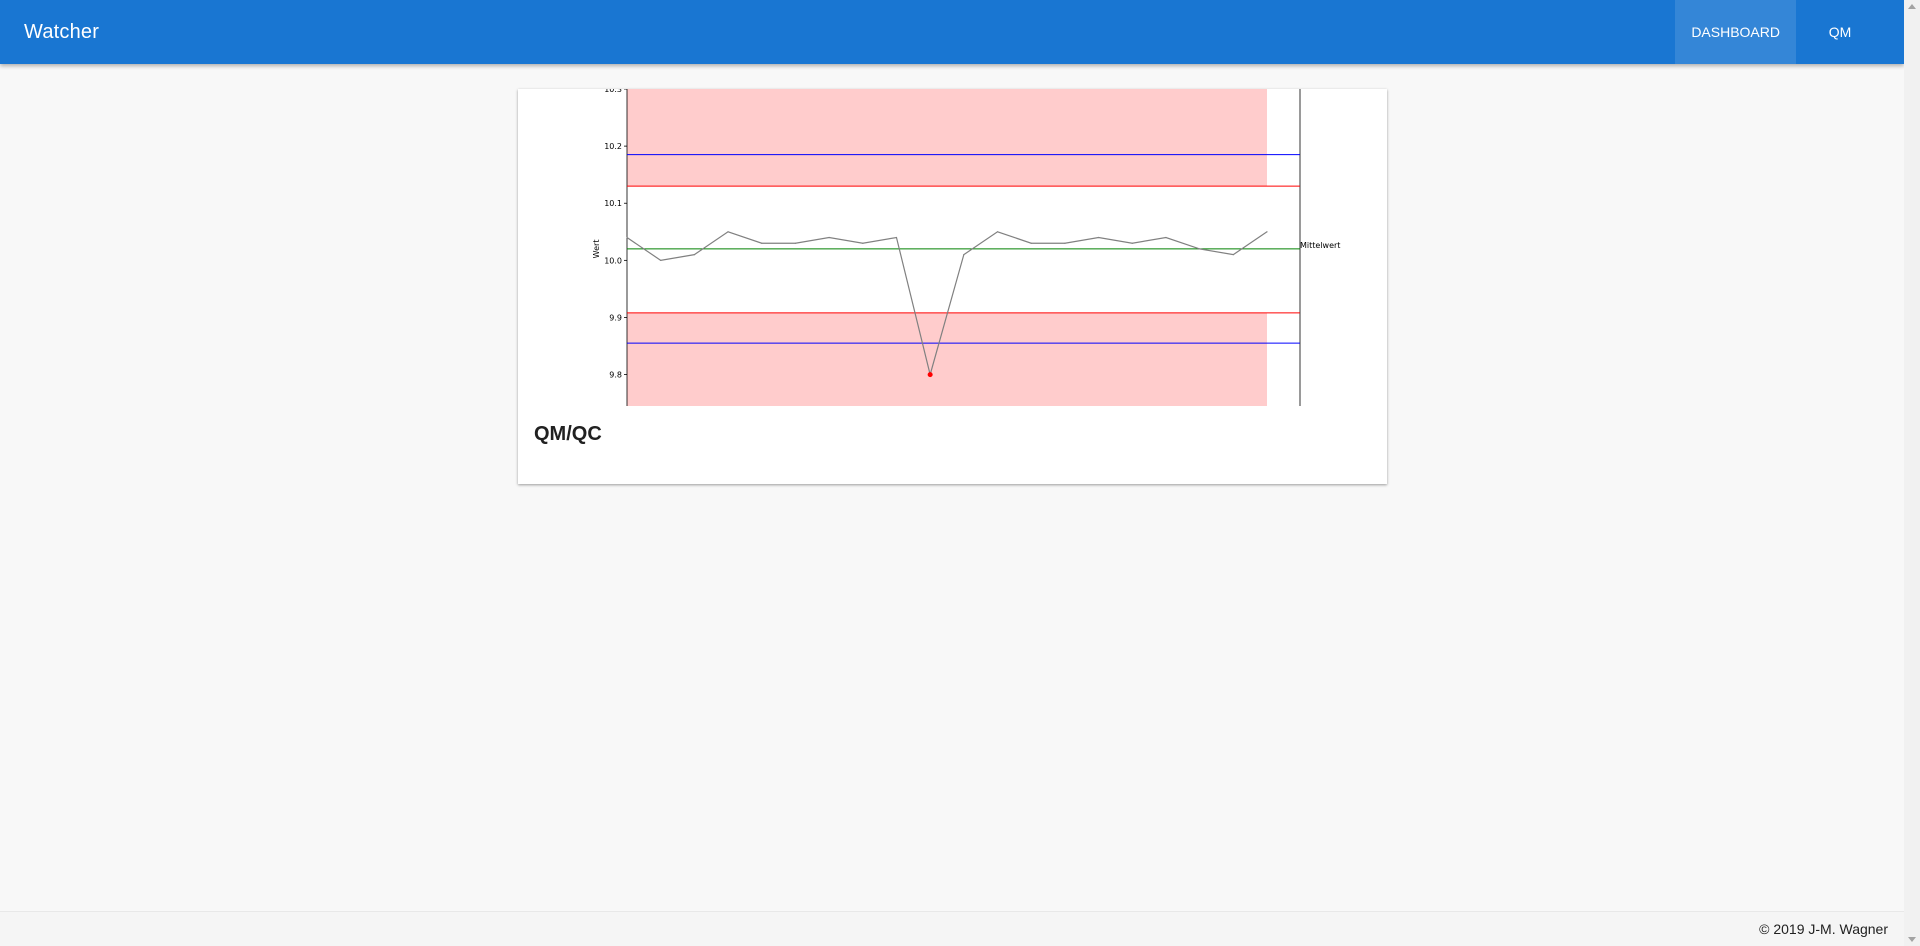 This screenshot has height=946, width=1920. What do you see at coordinates (1912, 939) in the screenshot?
I see `scroll-down-icon` at bounding box center [1912, 939].